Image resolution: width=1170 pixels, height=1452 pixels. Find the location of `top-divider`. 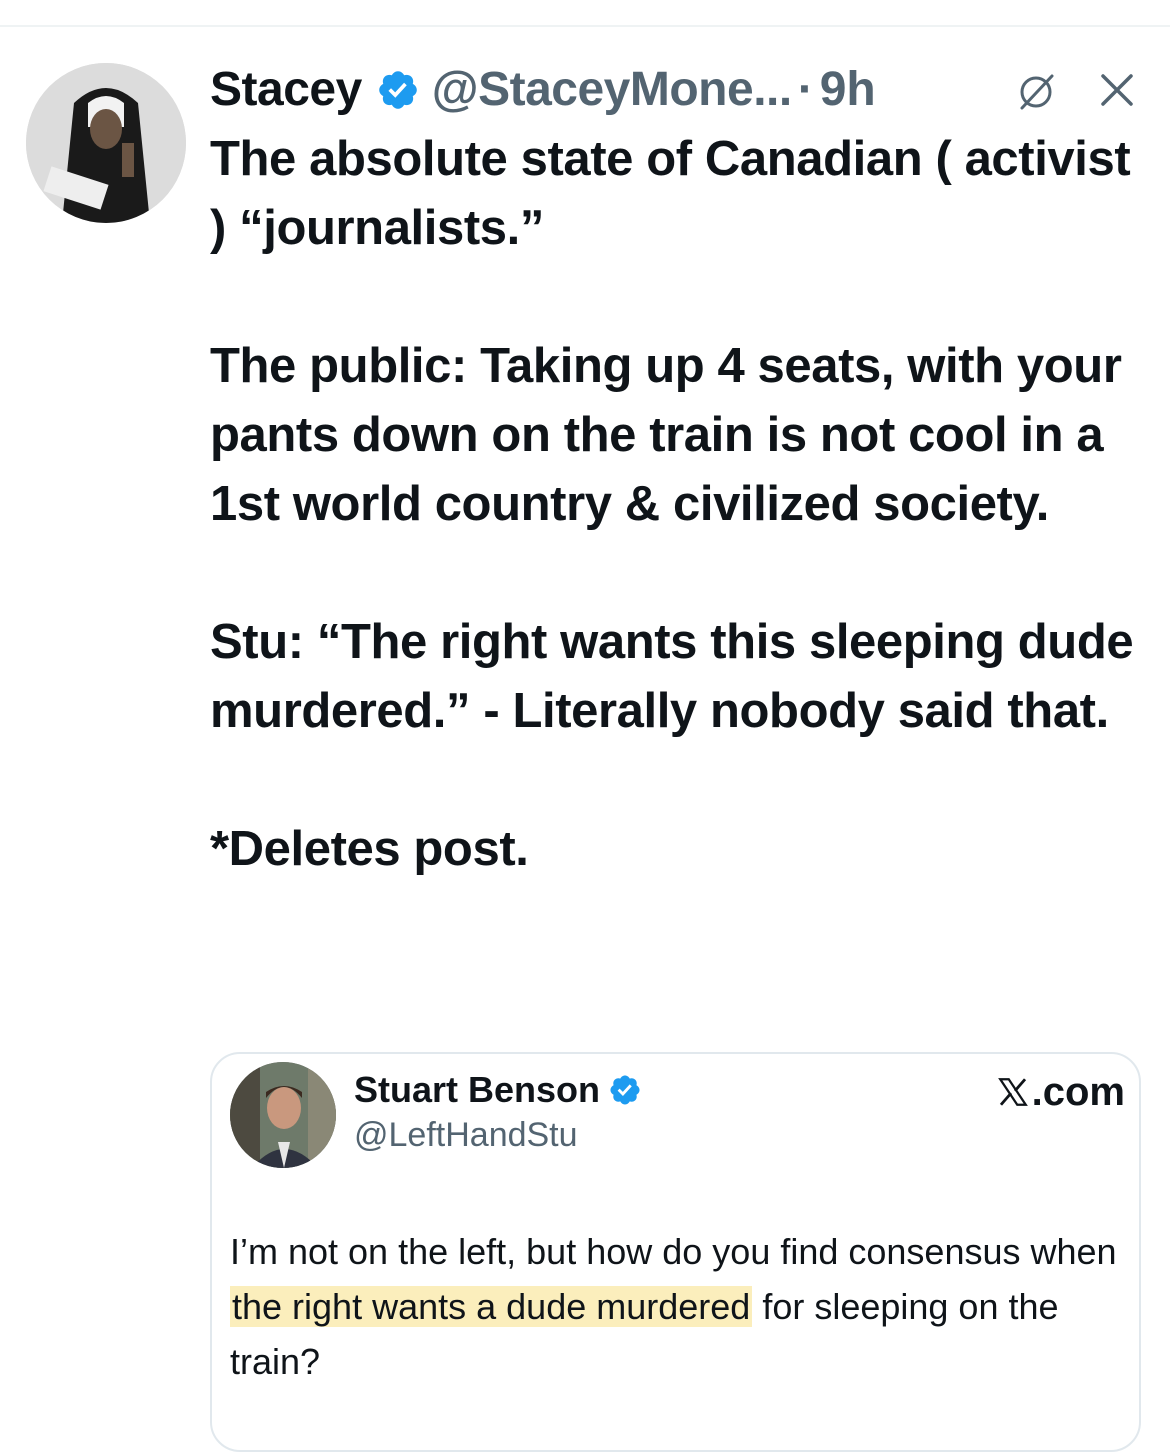

top-divider is located at coordinates (585, 26).